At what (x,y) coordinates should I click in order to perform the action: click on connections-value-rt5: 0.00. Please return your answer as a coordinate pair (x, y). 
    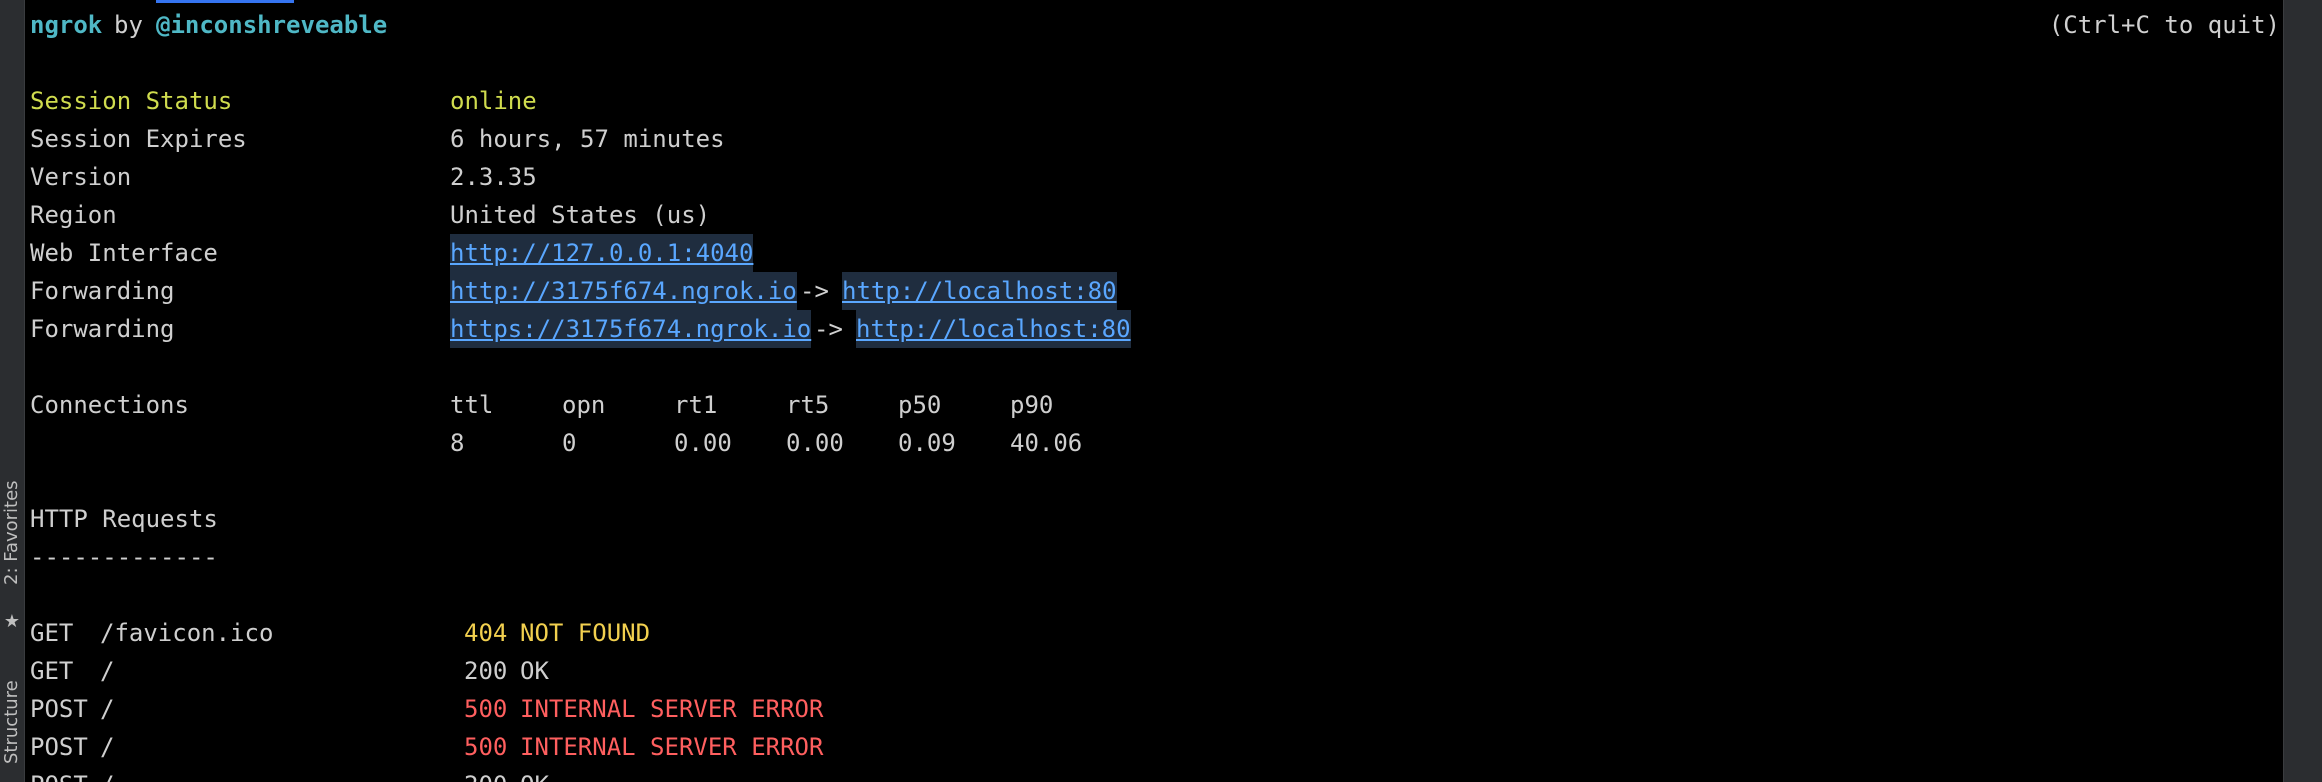
    Looking at the image, I should click on (815, 443).